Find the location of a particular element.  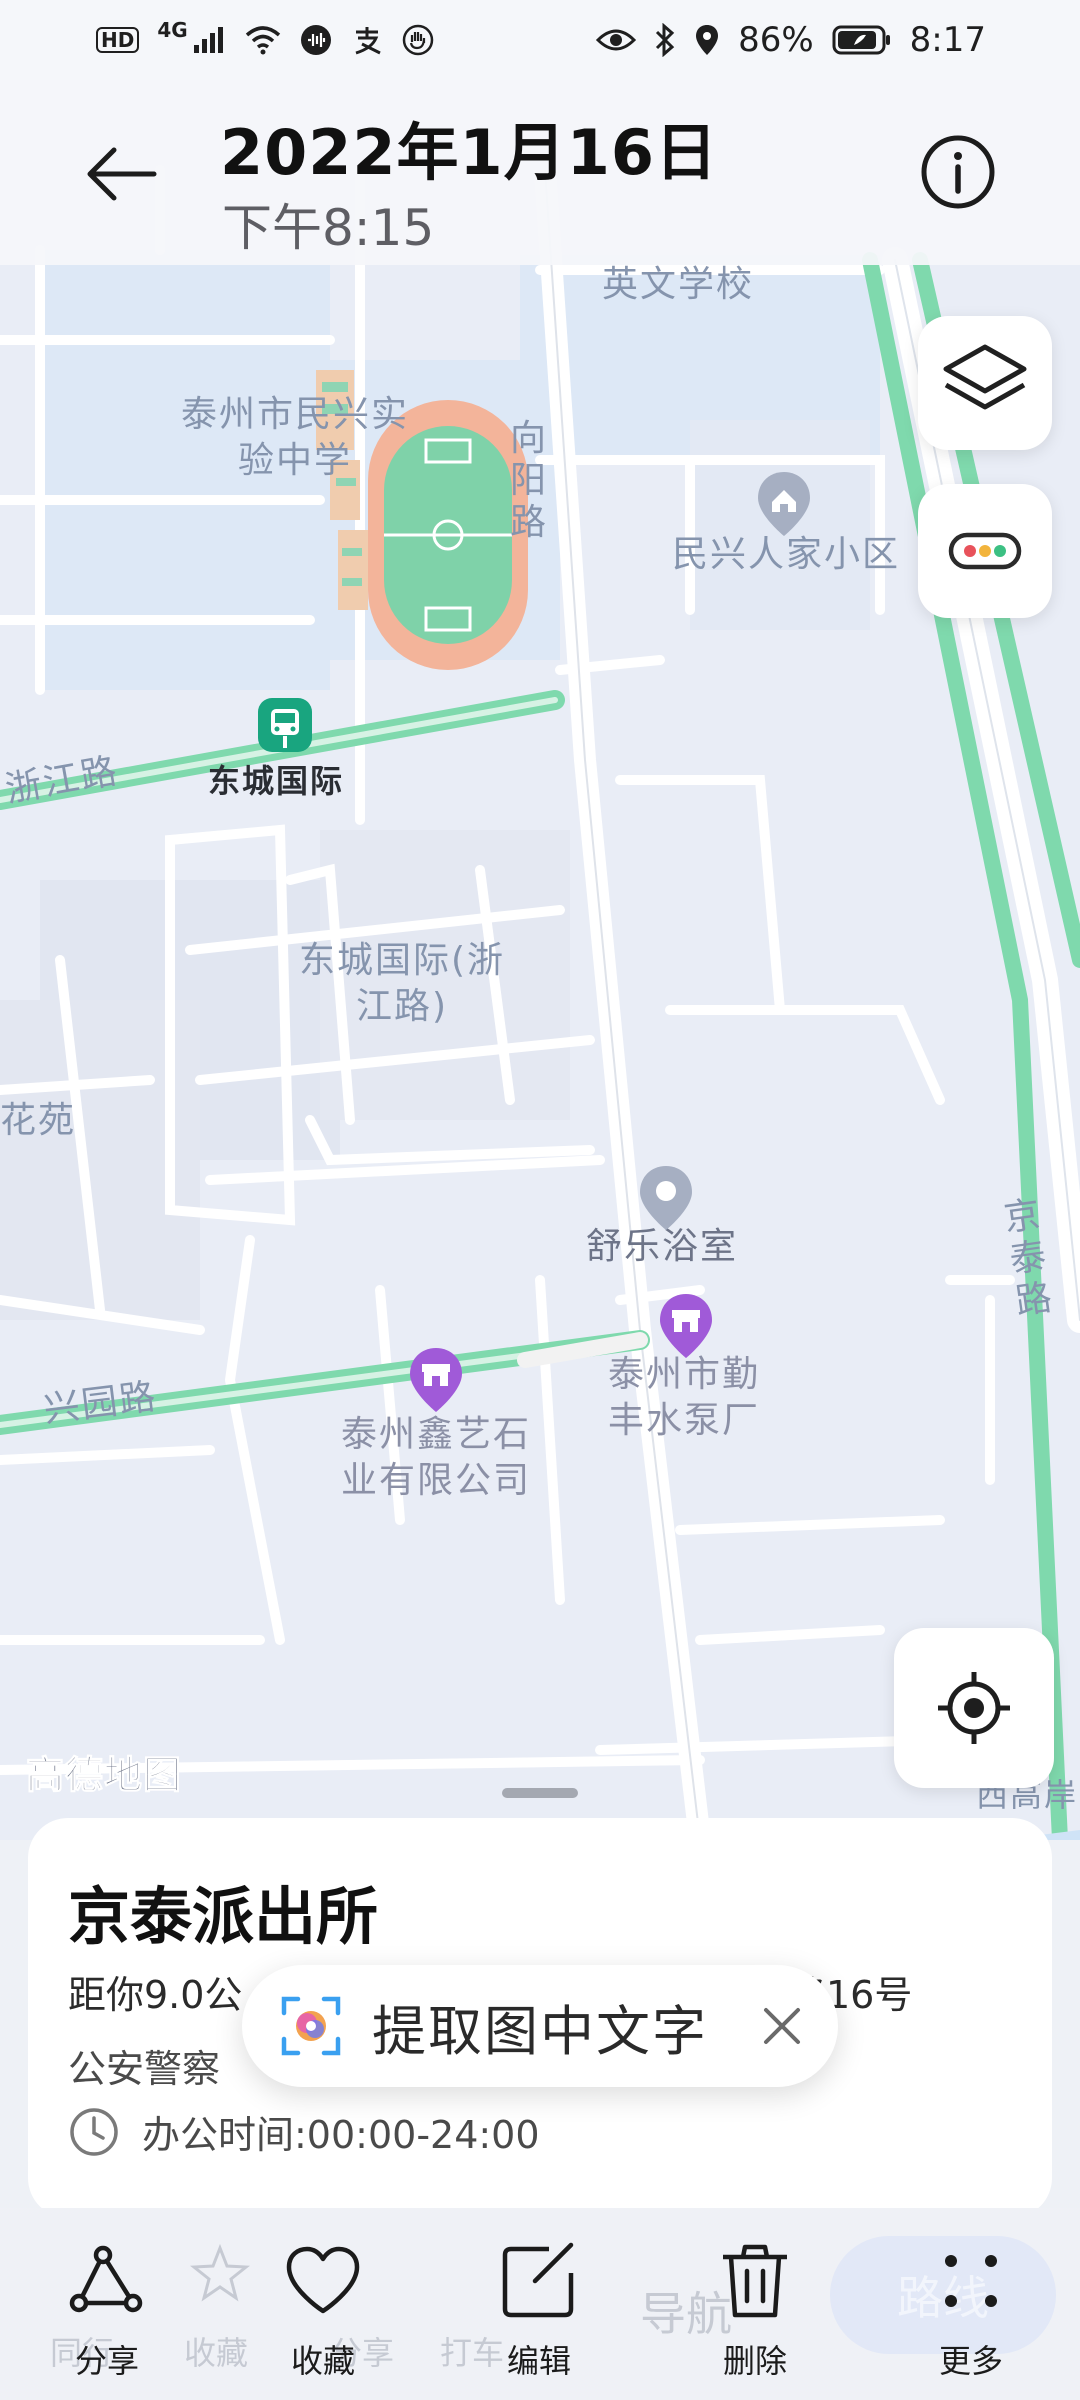

locate-me-button is located at coordinates (974, 1708).